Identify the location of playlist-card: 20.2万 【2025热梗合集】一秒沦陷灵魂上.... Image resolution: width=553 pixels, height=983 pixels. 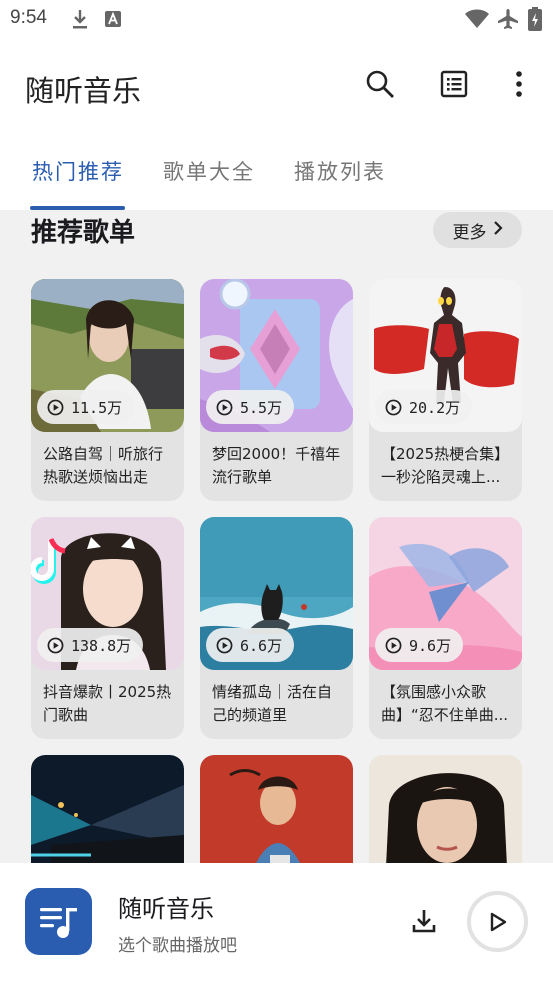
(445, 390).